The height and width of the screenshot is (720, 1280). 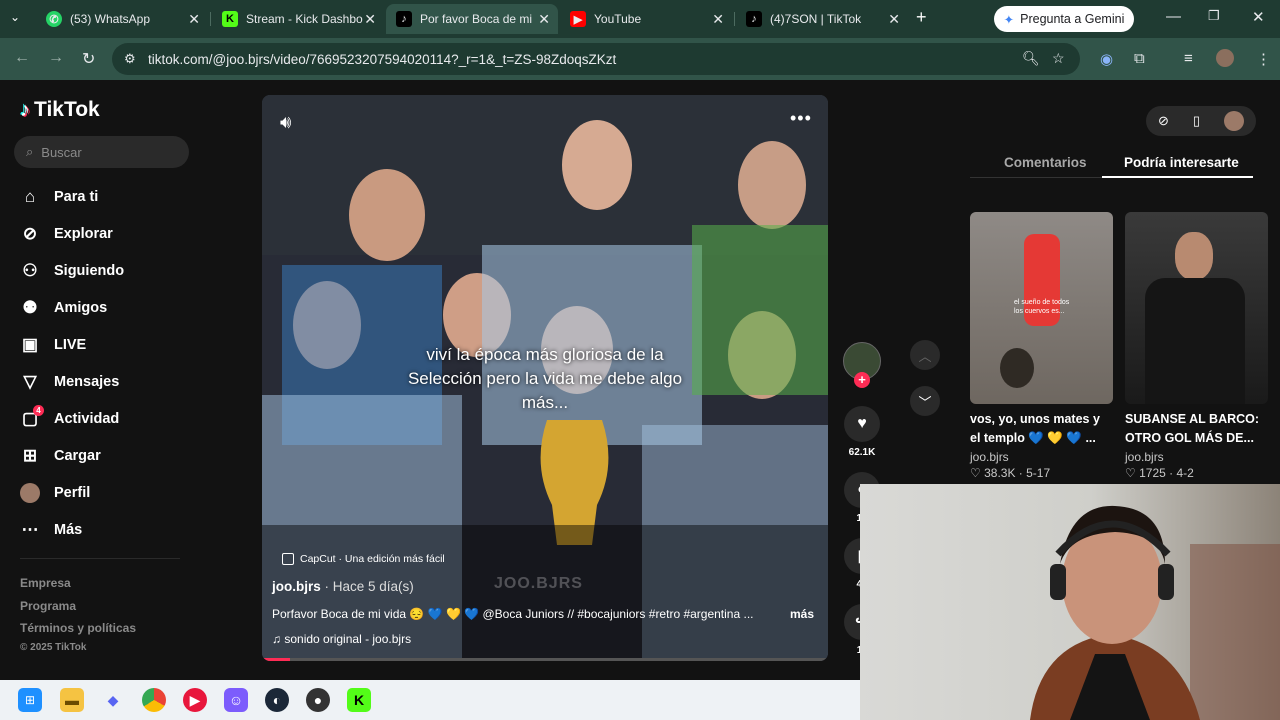 I want to click on tab-search-icon: ⌄, so click(x=15, y=17).